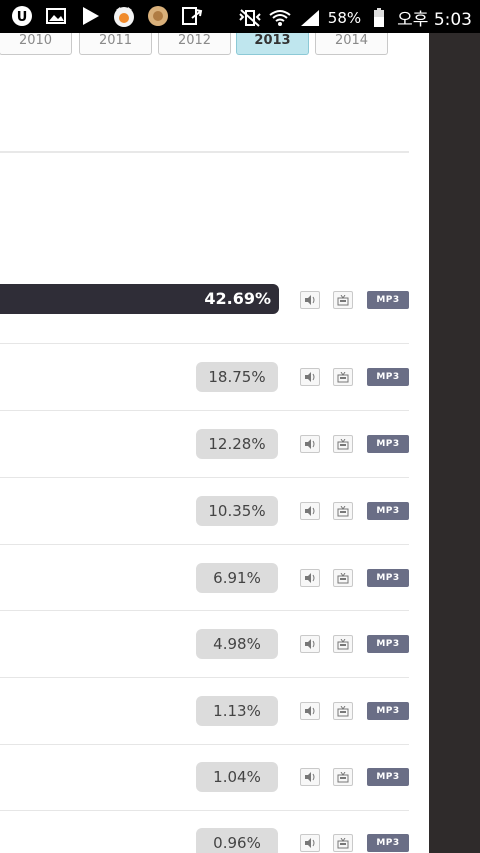 This screenshot has width=480, height=853. I want to click on vibrate-mute-icon, so click(250, 18).